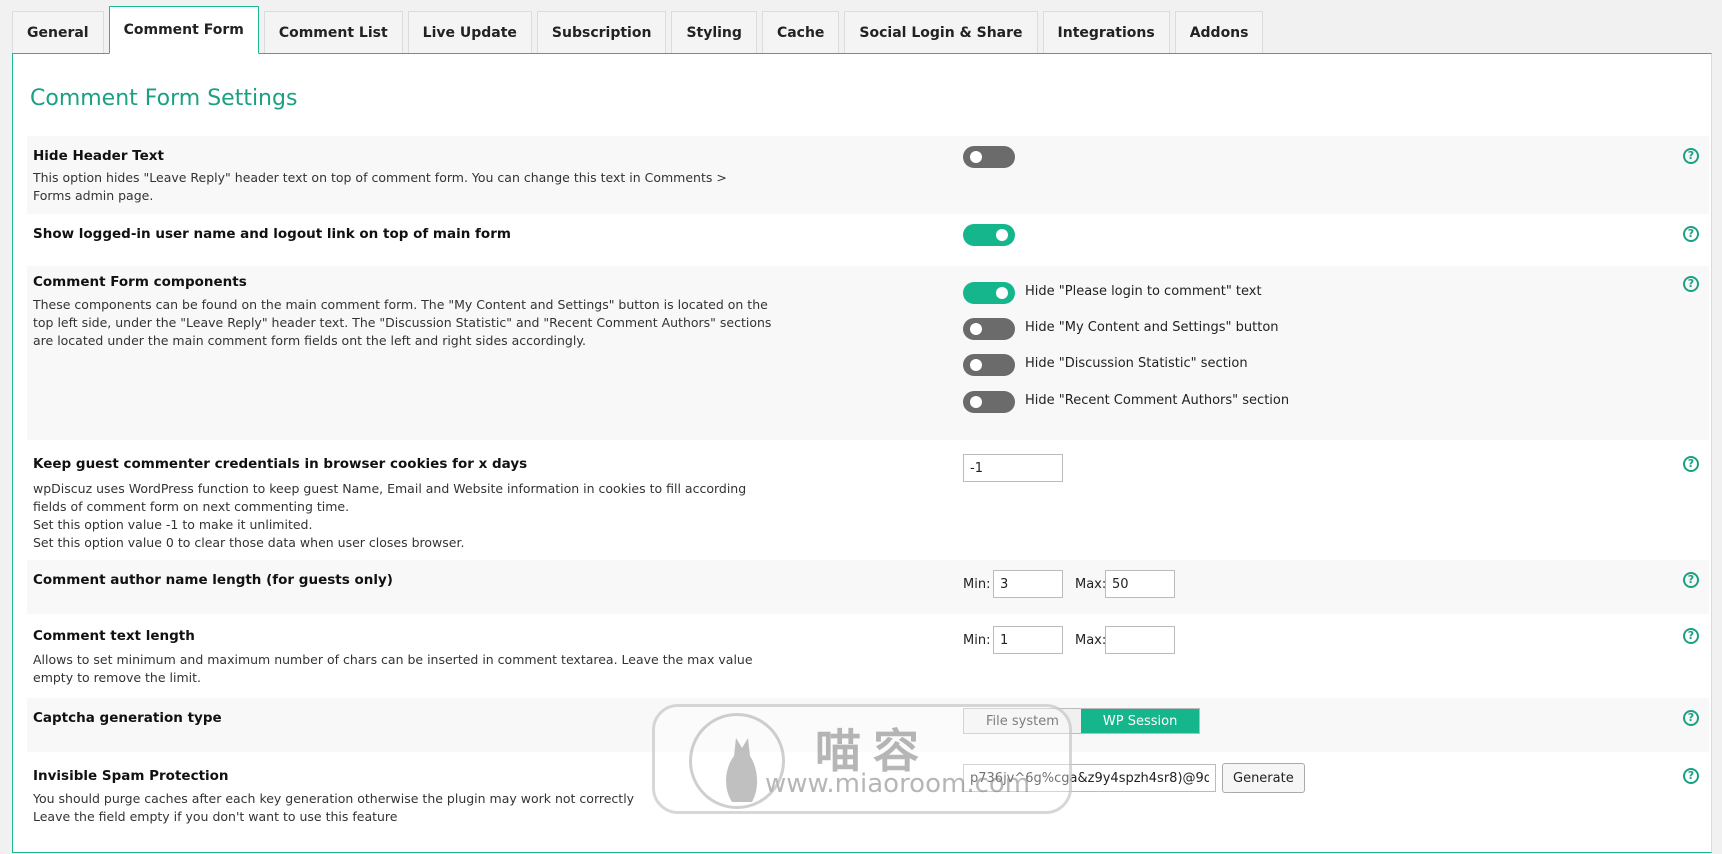 Image resolution: width=1722 pixels, height=854 pixels. Describe the element at coordinates (989, 402) in the screenshot. I see `hide-recent-authors-toggle` at that location.